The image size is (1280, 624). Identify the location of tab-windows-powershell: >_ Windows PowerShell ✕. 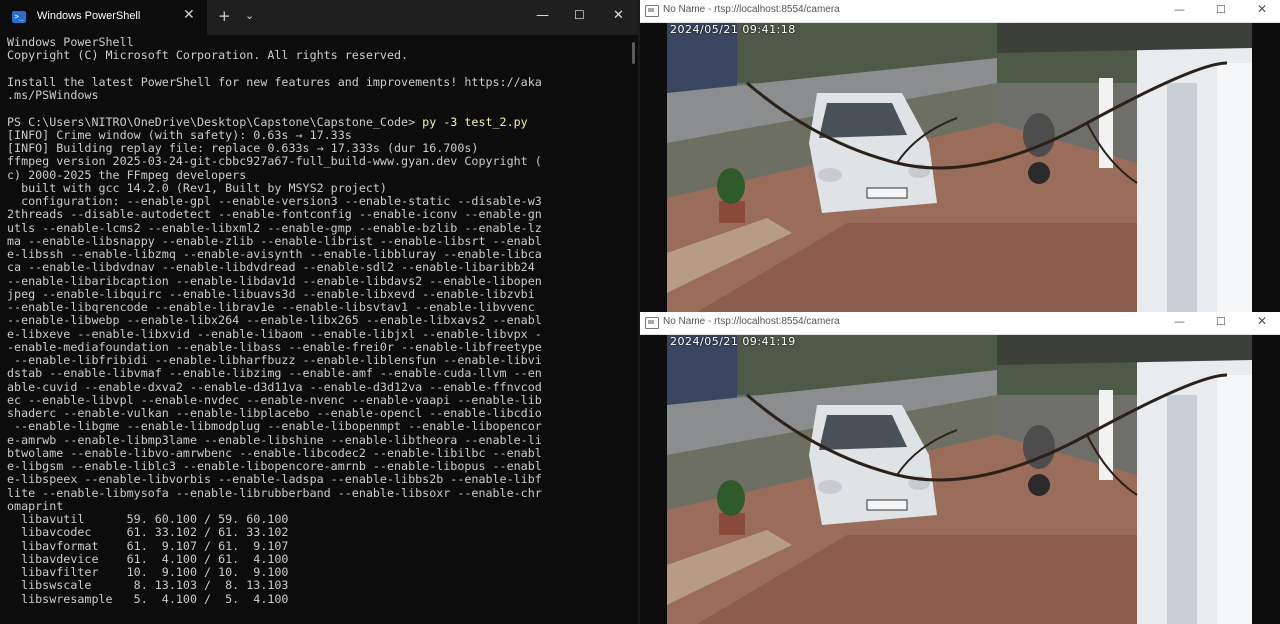
(103, 17).